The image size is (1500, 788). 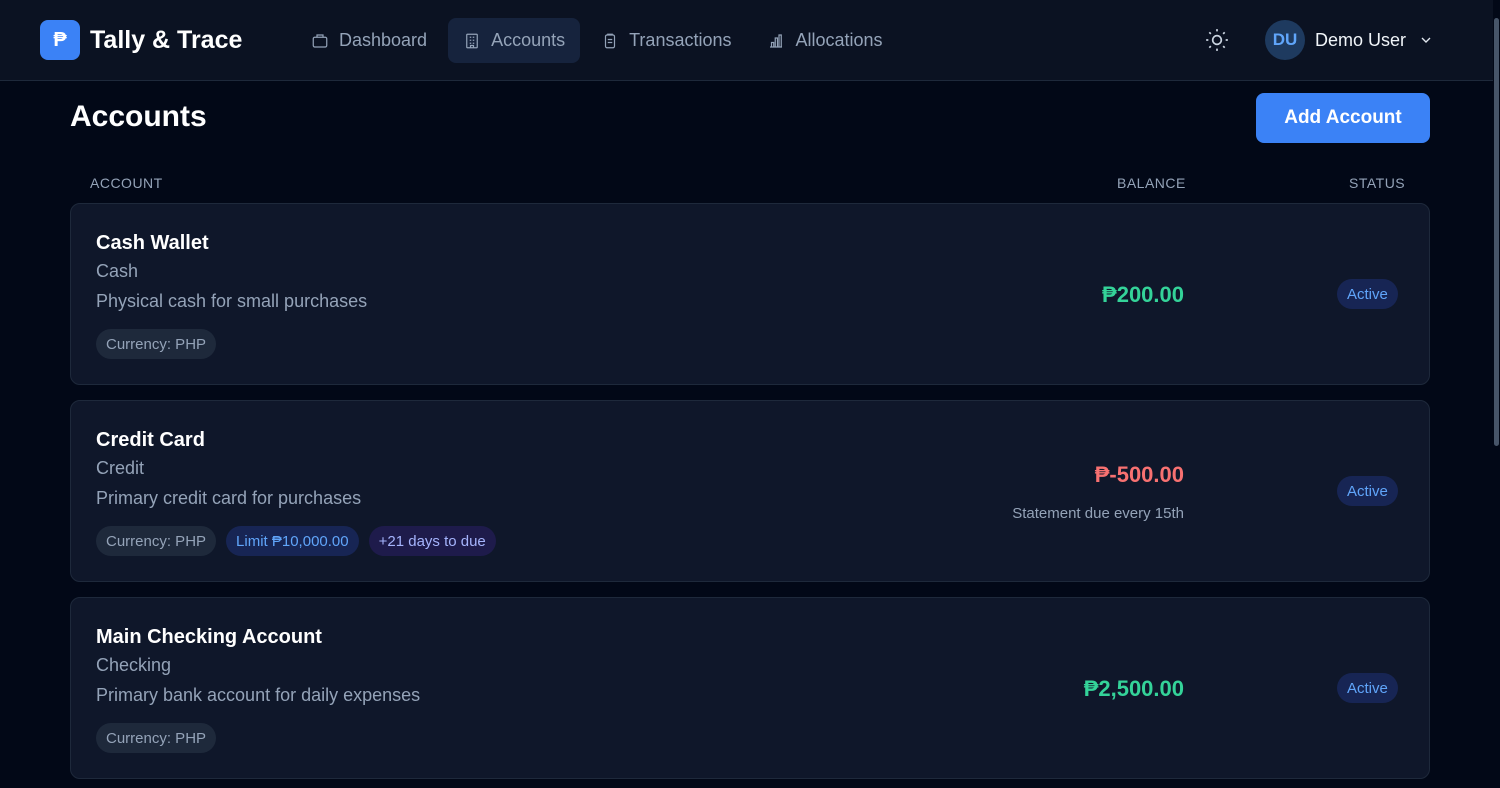 I want to click on page-scrollbar-thumb, so click(x=1496, y=232).